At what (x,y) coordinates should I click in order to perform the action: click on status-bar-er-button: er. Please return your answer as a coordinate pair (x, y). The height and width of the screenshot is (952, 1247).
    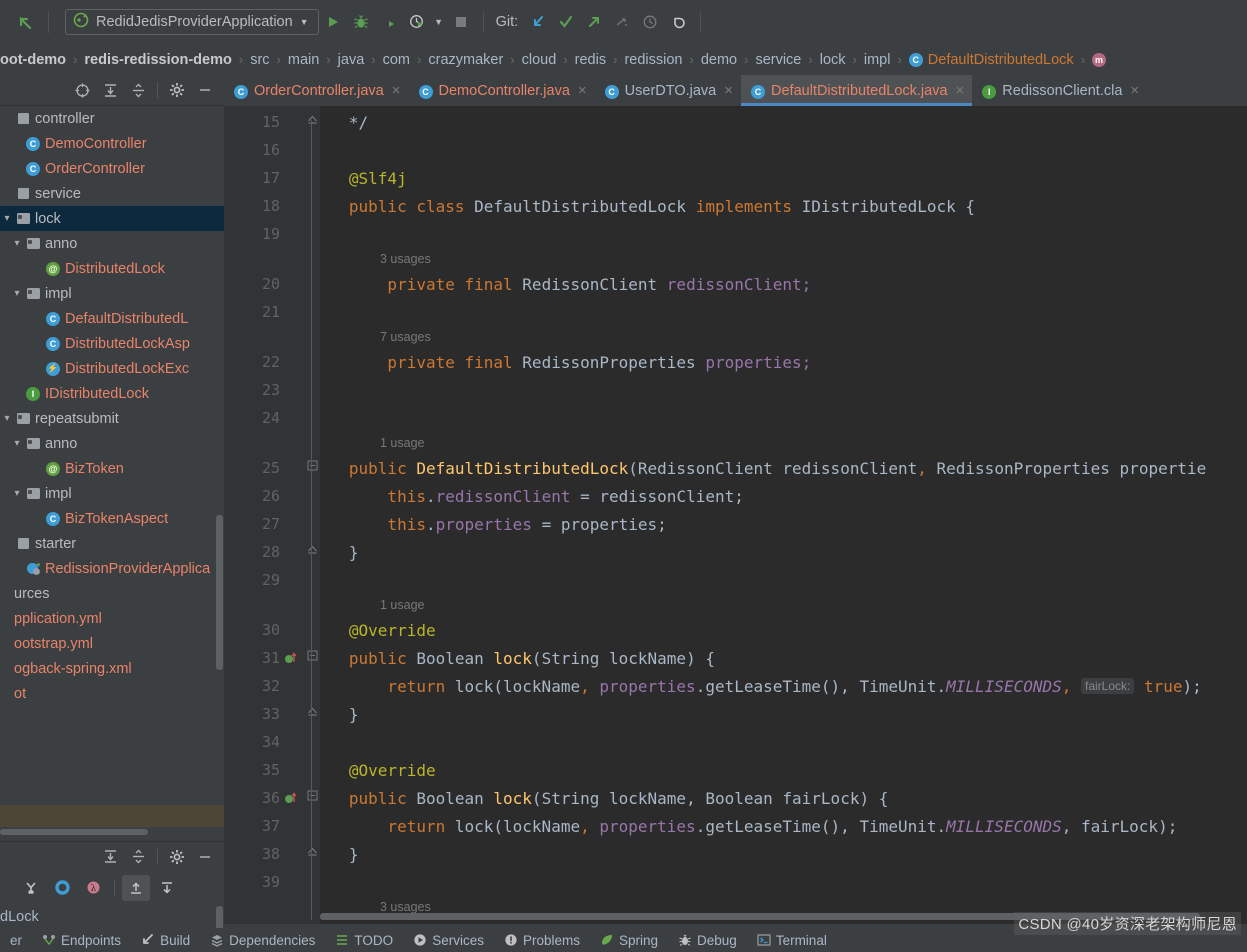
    Looking at the image, I should click on (16, 940).